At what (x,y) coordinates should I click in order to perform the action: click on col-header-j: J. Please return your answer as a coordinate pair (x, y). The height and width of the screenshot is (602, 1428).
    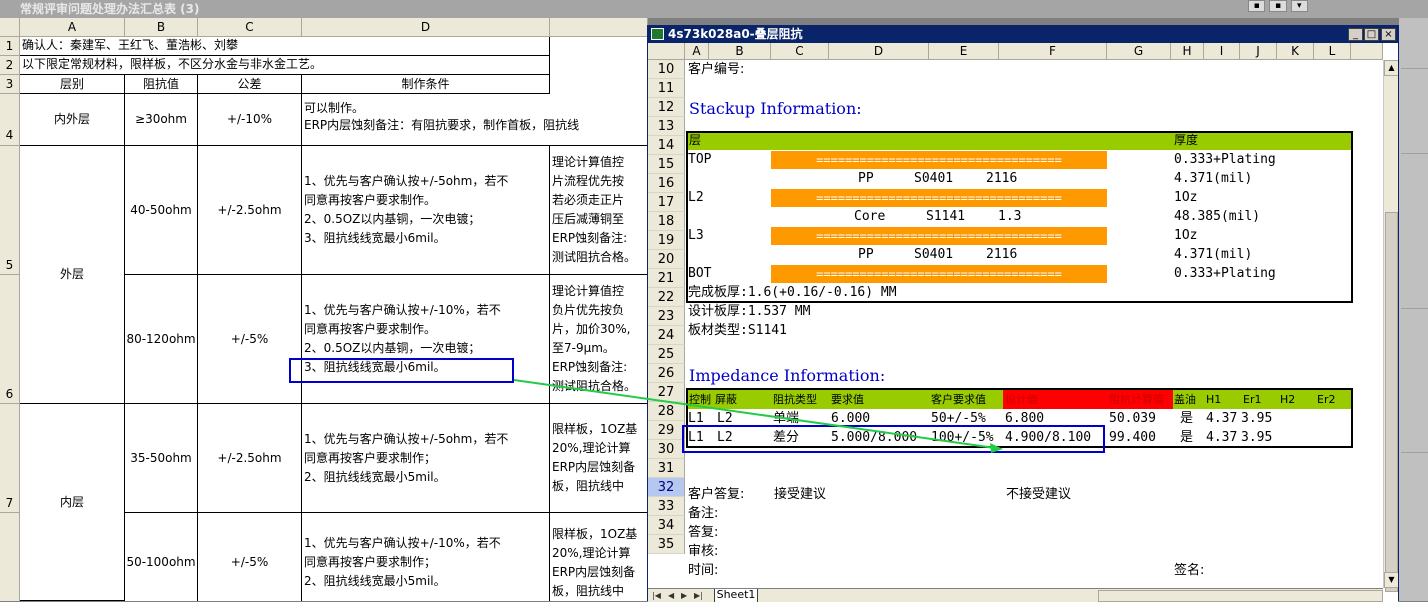
    Looking at the image, I should click on (1258, 51).